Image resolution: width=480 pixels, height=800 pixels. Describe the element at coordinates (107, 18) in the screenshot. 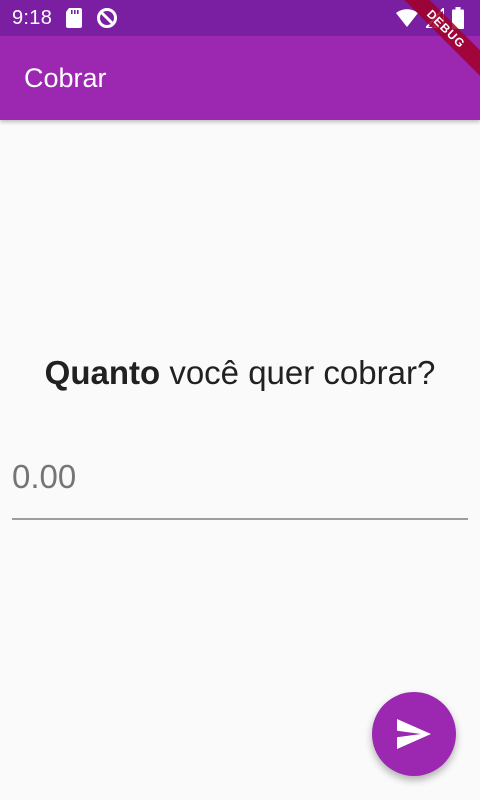

I see `data-saver-icon` at that location.